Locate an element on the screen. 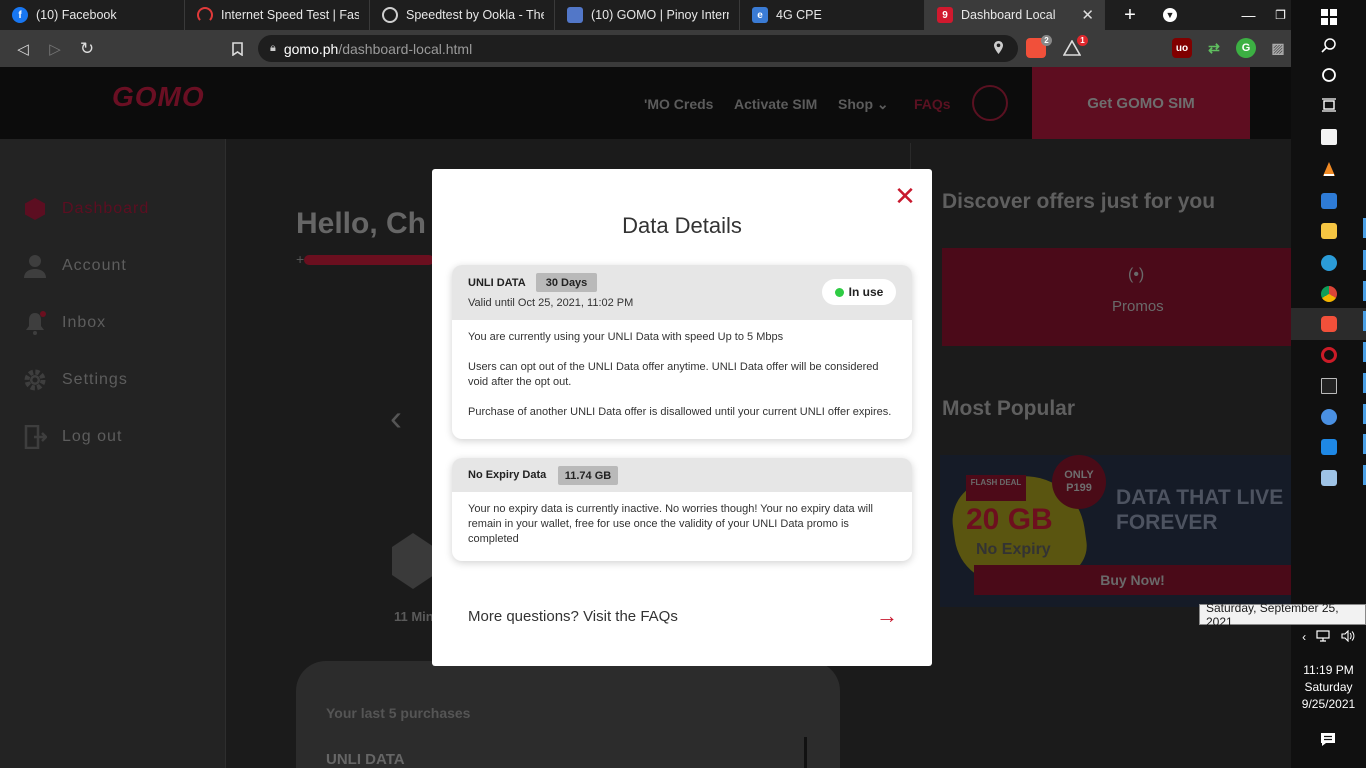  close-icon: ✕ is located at coordinates (905, 196).